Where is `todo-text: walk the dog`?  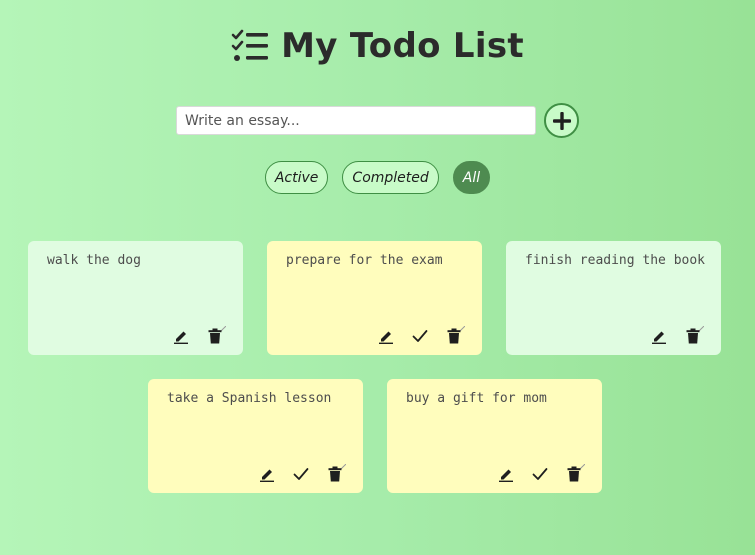 todo-text: walk the dog is located at coordinates (139, 261).